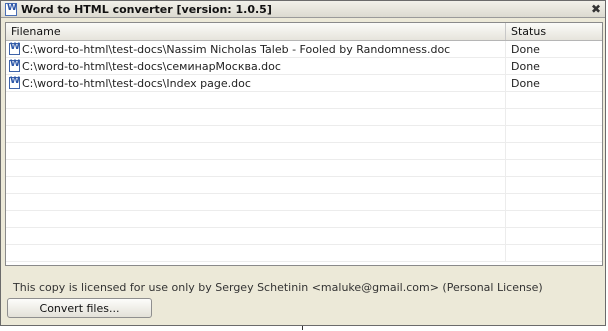 This screenshot has width=608, height=331. What do you see at coordinates (136, 83) in the screenshot?
I see `filename-text: C:\word-to-html\test-docs\Index page.doc` at bounding box center [136, 83].